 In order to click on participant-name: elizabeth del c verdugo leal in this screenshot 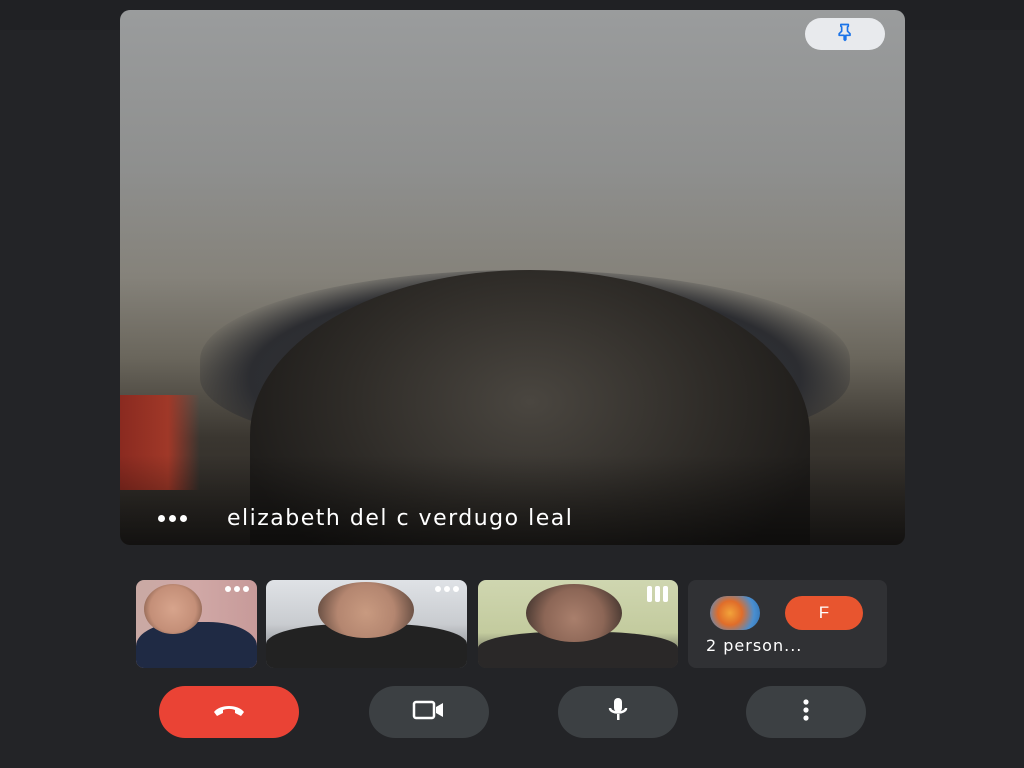, I will do `click(400, 518)`.